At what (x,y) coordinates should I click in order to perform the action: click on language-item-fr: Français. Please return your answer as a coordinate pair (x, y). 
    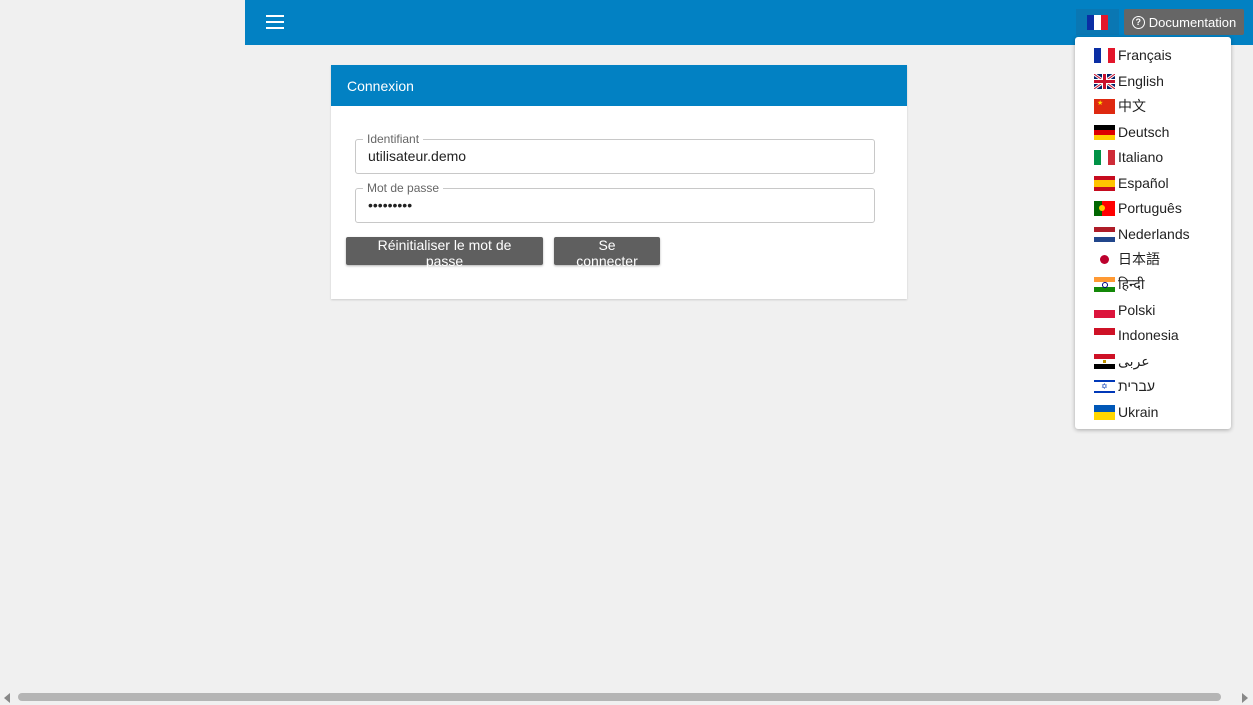
    Looking at the image, I should click on (1159, 55).